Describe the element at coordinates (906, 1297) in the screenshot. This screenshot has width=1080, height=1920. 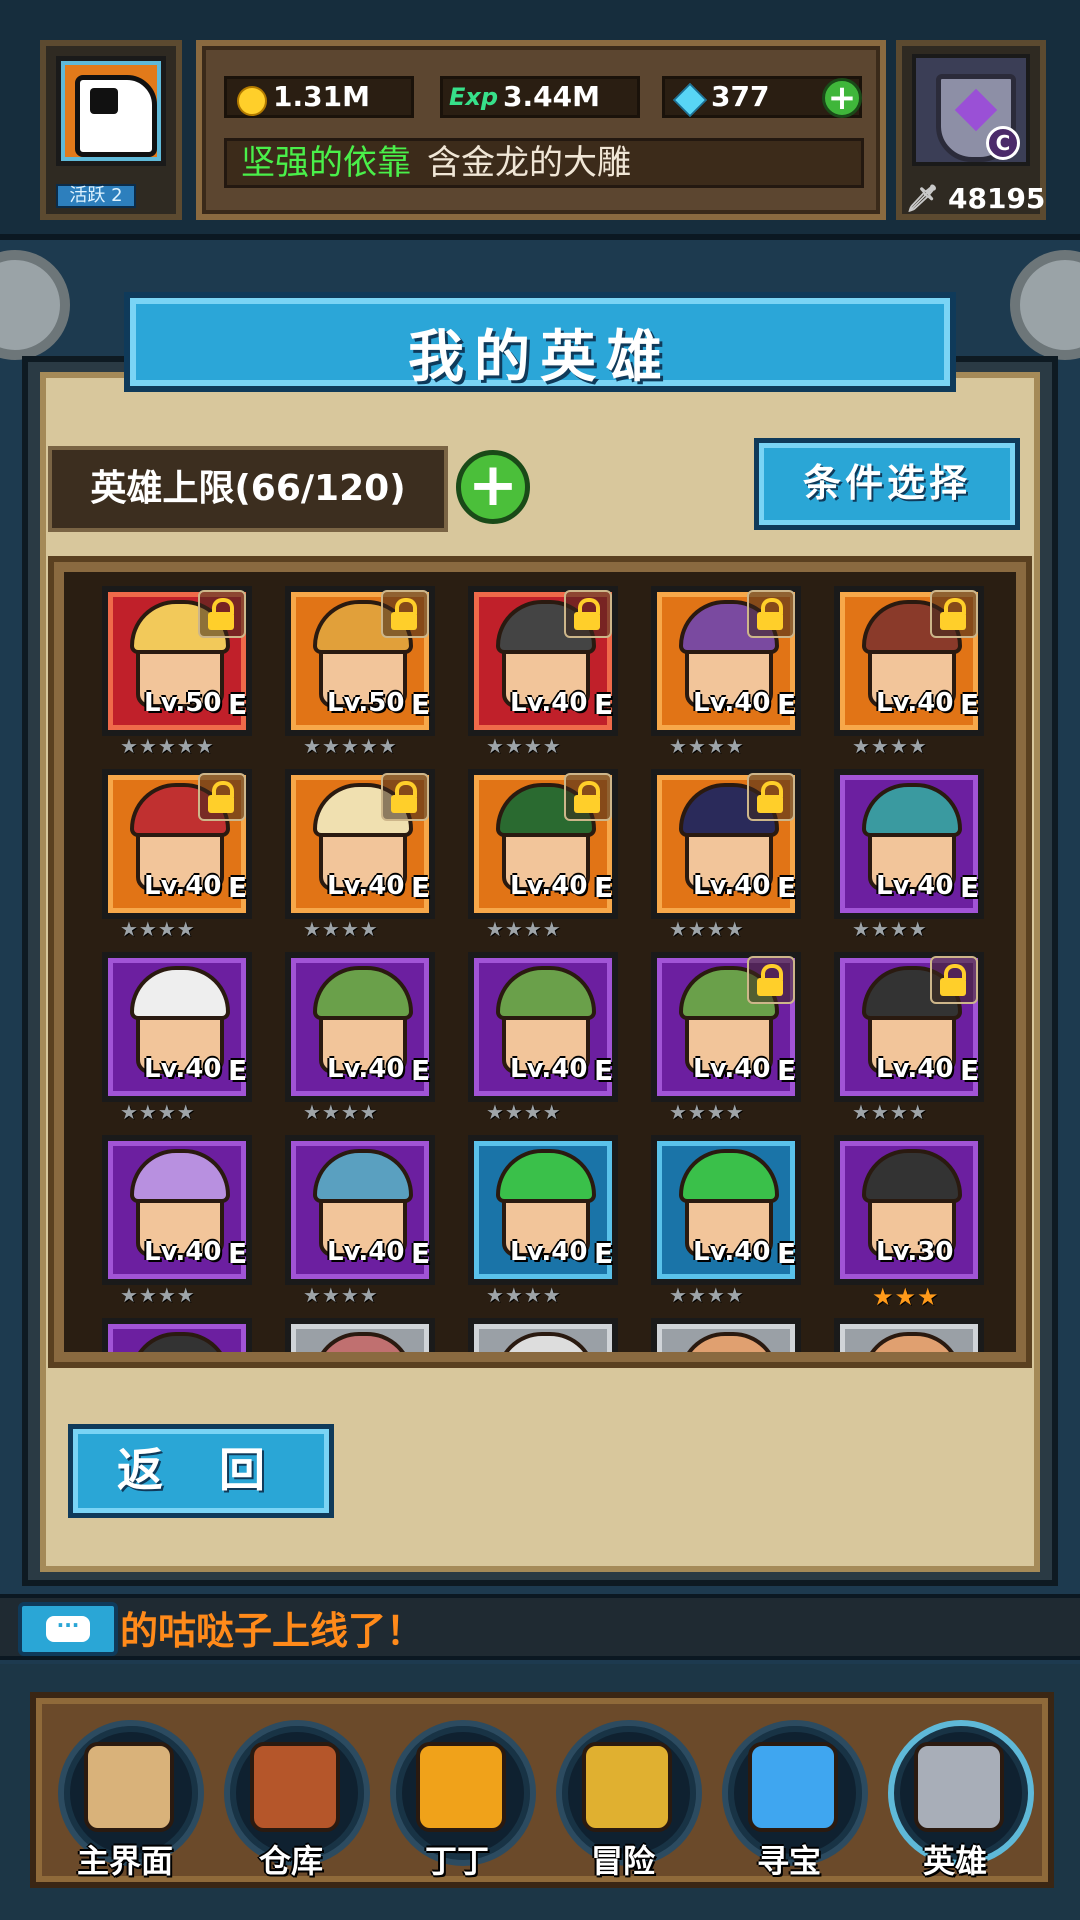
I see `hero-stars: ★★★` at that location.